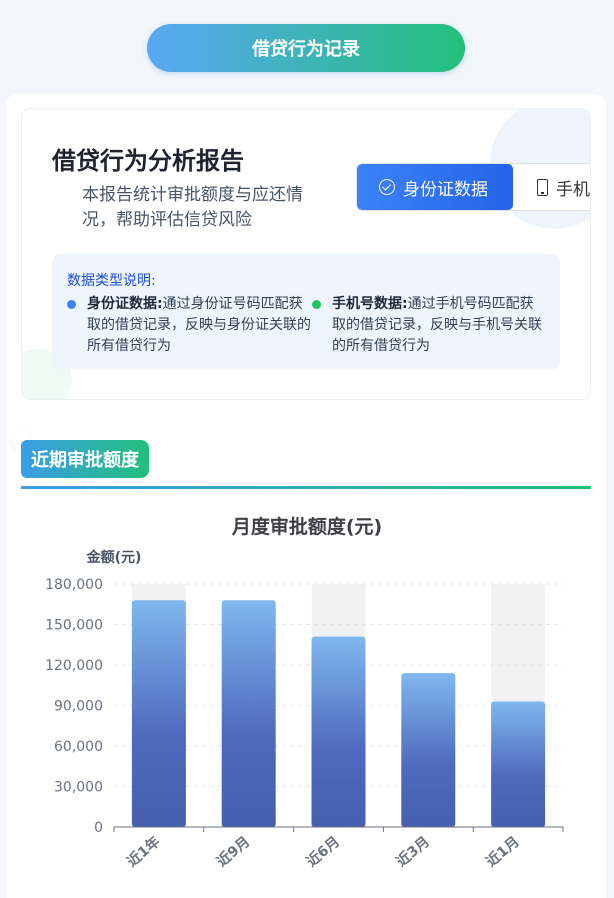  Describe the element at coordinates (144, 851) in the screenshot. I see `x-tick-label: 近1年` at that location.